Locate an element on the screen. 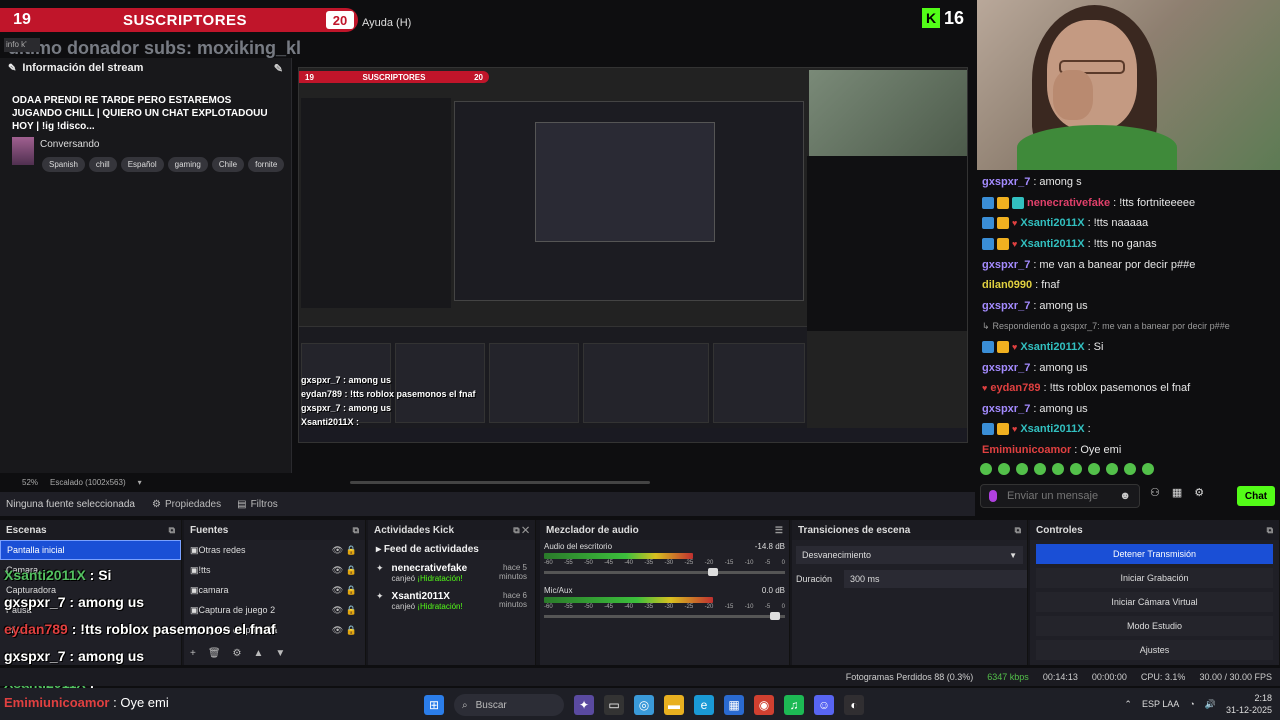 The image size is (1280, 720). control-button: Modo Estudio is located at coordinates (1154, 626).